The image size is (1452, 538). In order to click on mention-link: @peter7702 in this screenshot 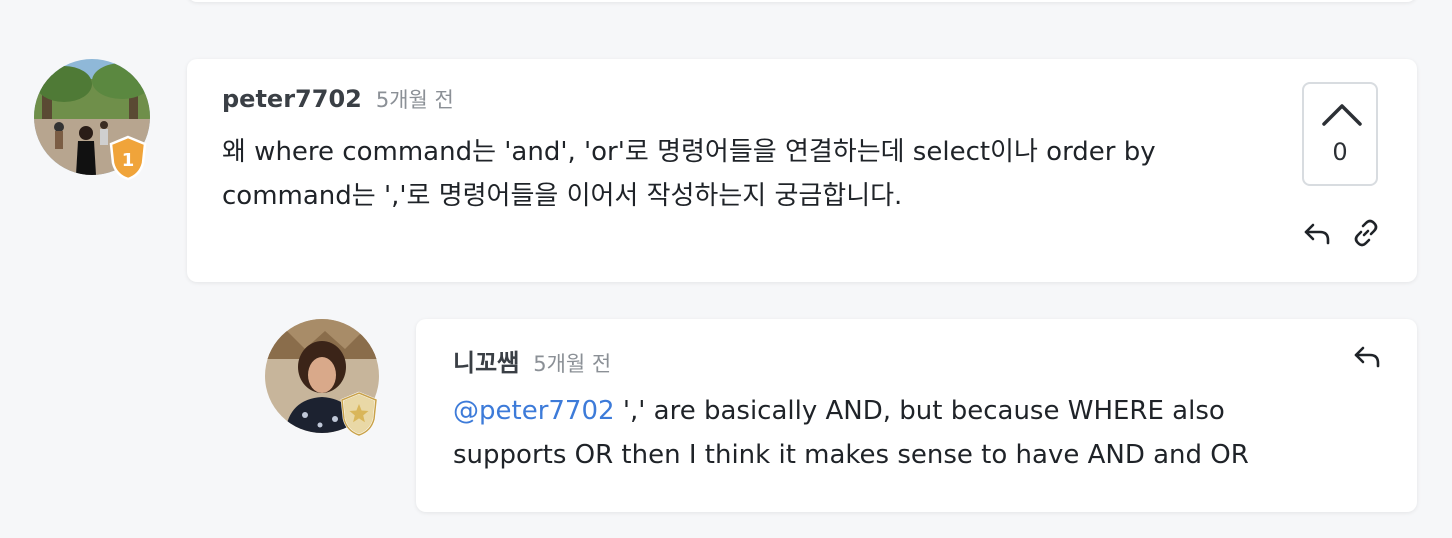, I will do `click(534, 411)`.